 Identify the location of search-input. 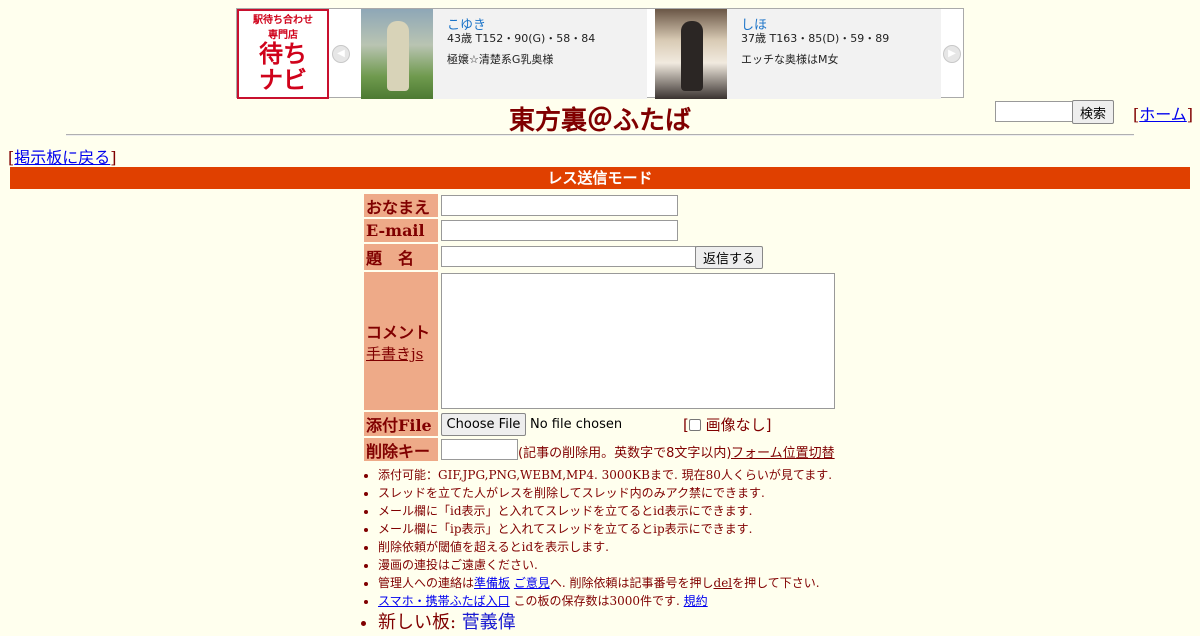
(1034, 111).